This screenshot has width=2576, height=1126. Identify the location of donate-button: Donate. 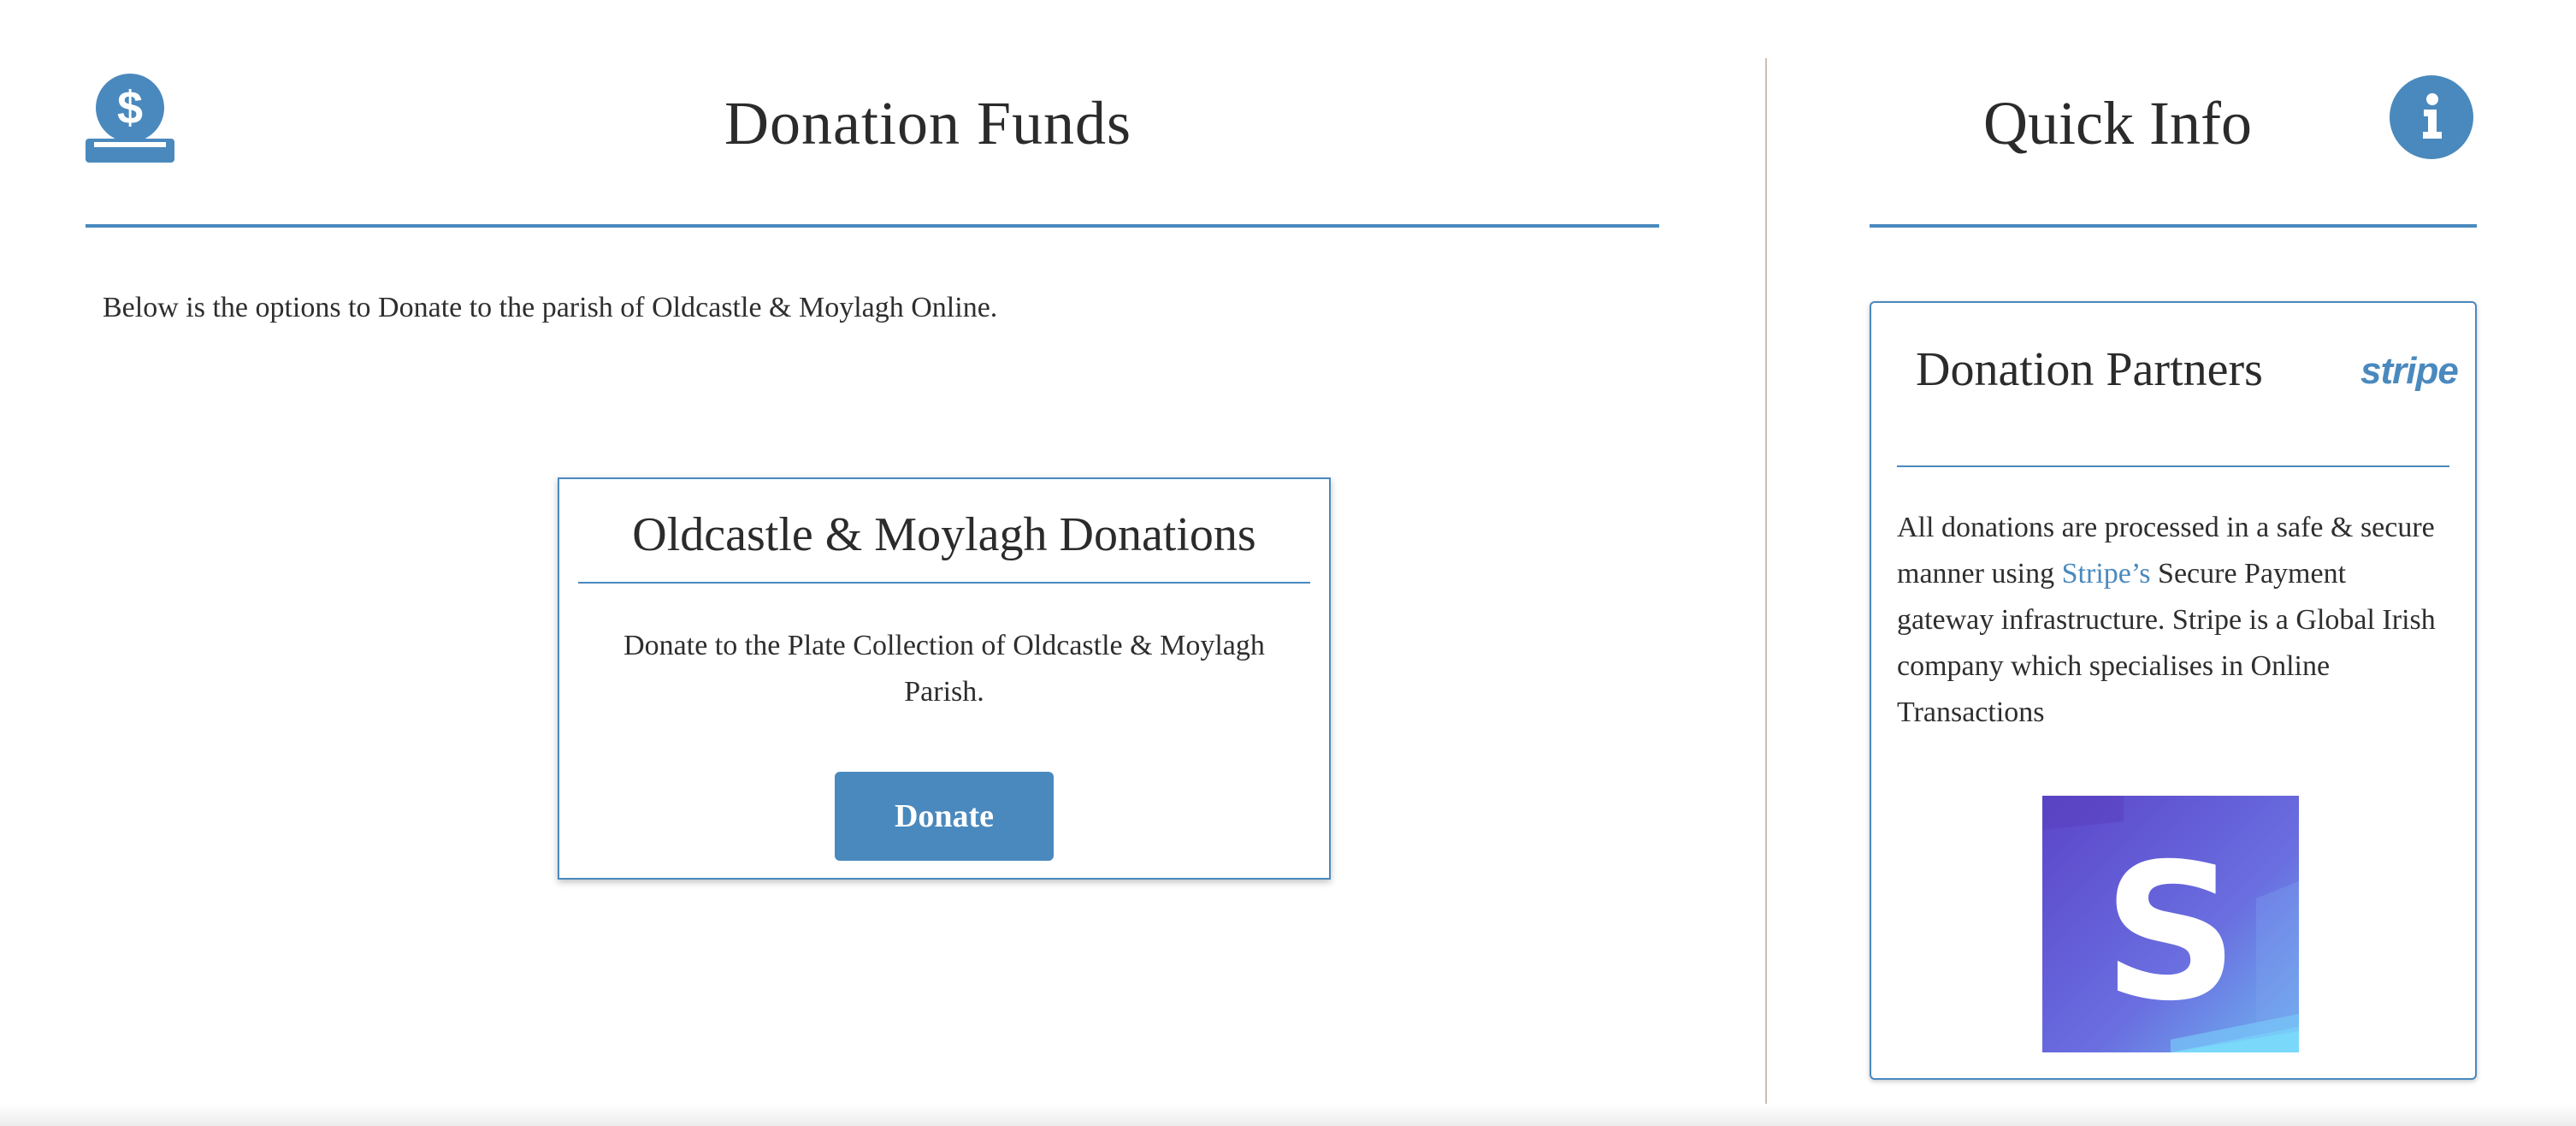
(944, 816).